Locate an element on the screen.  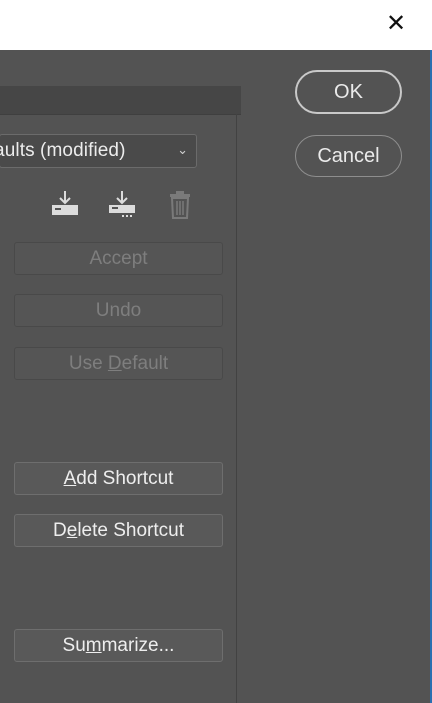
ok-button: OK is located at coordinates (348, 92).